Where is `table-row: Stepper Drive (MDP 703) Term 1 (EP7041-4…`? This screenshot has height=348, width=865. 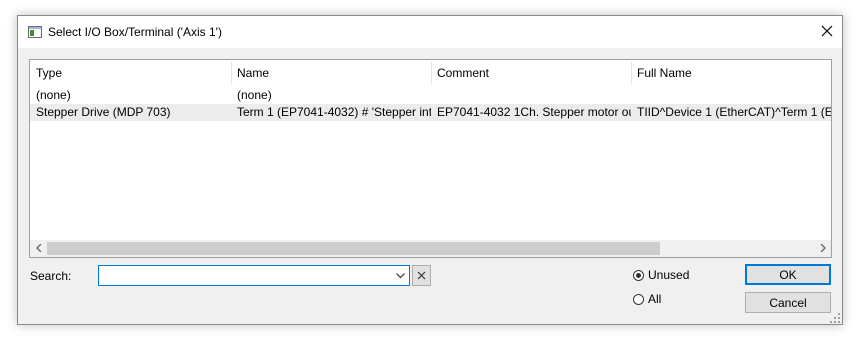 table-row: Stepper Drive (MDP 703) Term 1 (EP7041-4… is located at coordinates (430, 112).